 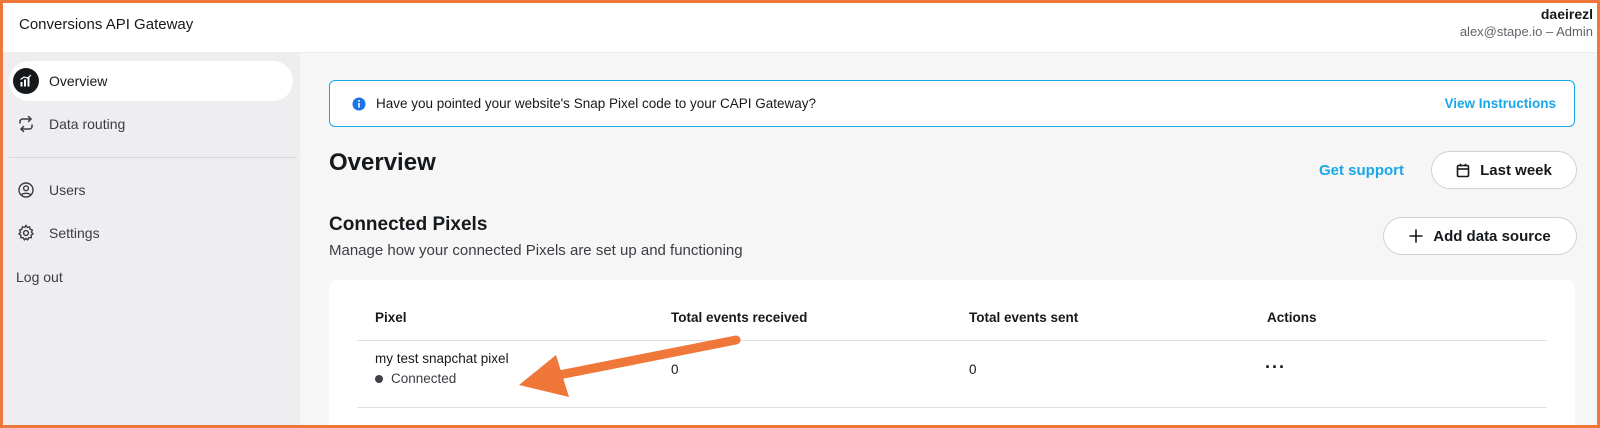 I want to click on view-instructions-link: View Instructions, so click(x=1500, y=103).